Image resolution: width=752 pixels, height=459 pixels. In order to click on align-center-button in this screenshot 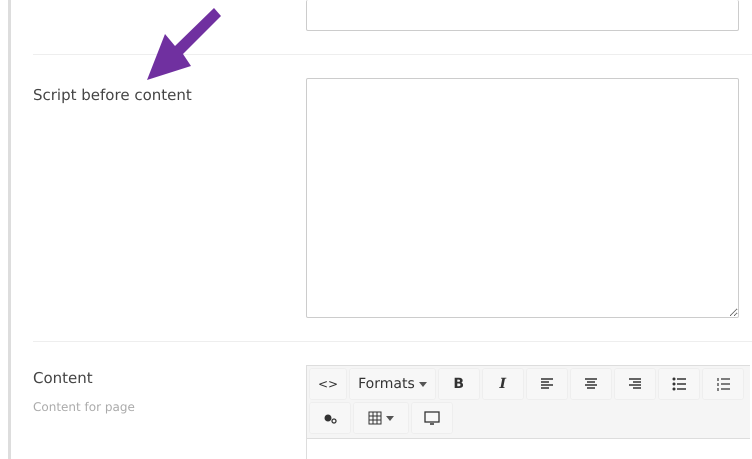, I will do `click(591, 384)`.